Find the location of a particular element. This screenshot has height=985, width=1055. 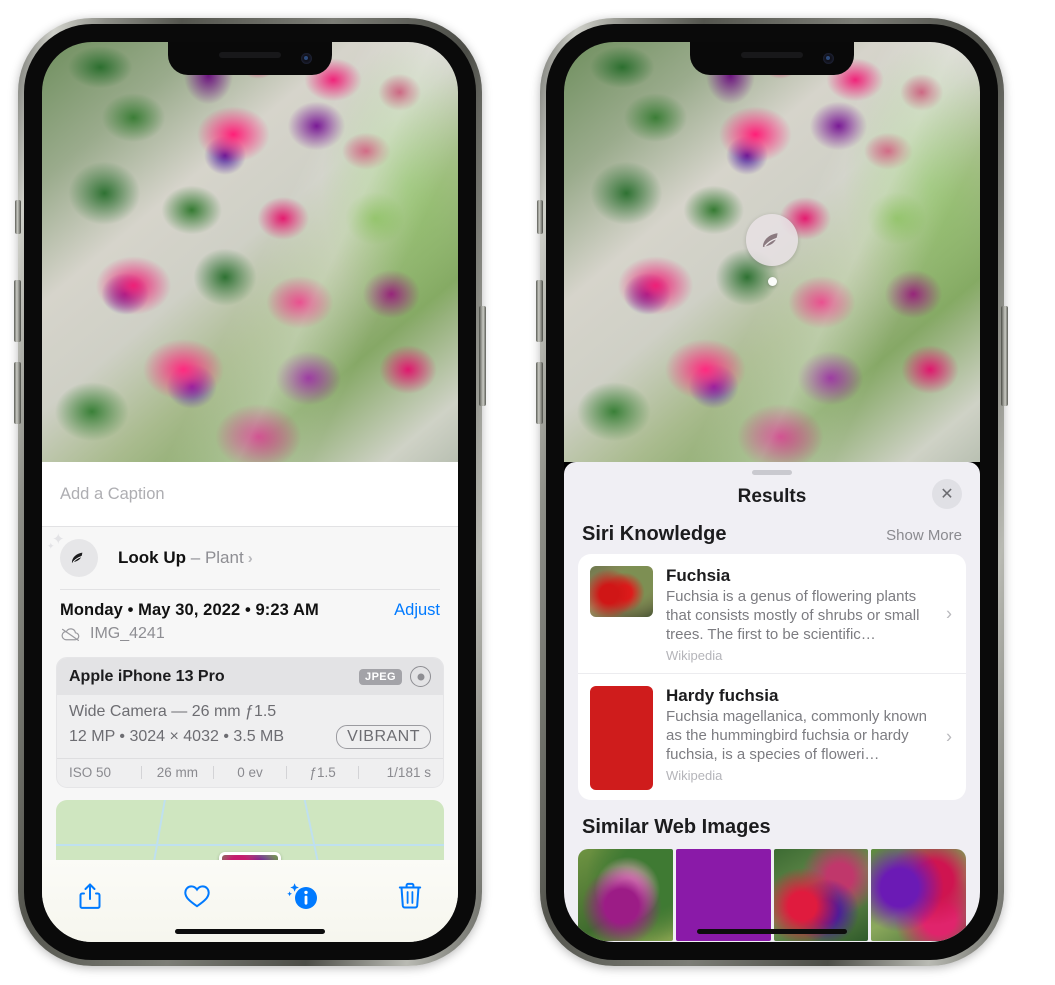

volume-up-button-right is located at coordinates (539, 311).